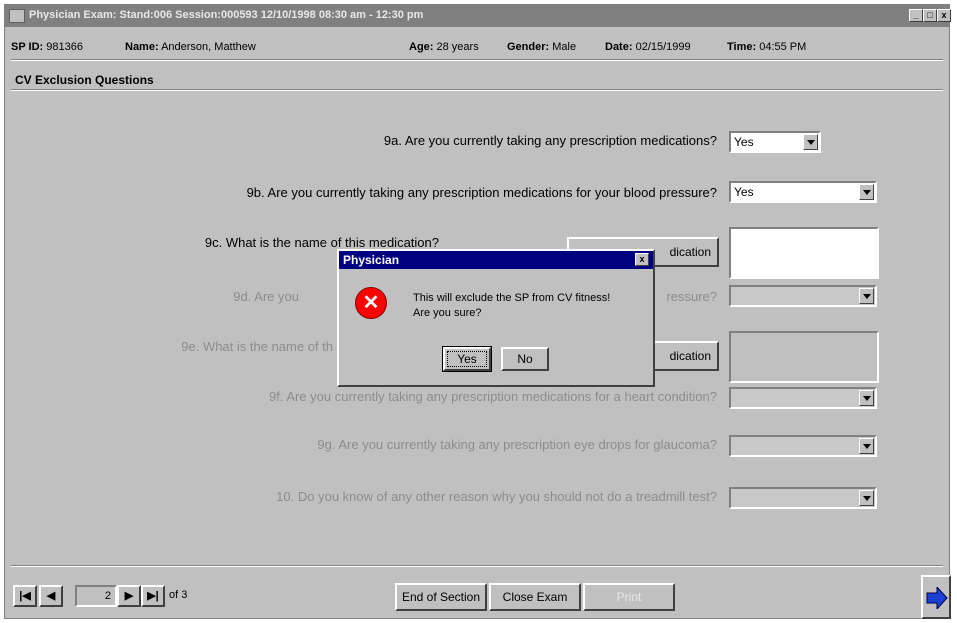  Describe the element at coordinates (153, 596) in the screenshot. I see `last-page-icon: ▶|` at that location.